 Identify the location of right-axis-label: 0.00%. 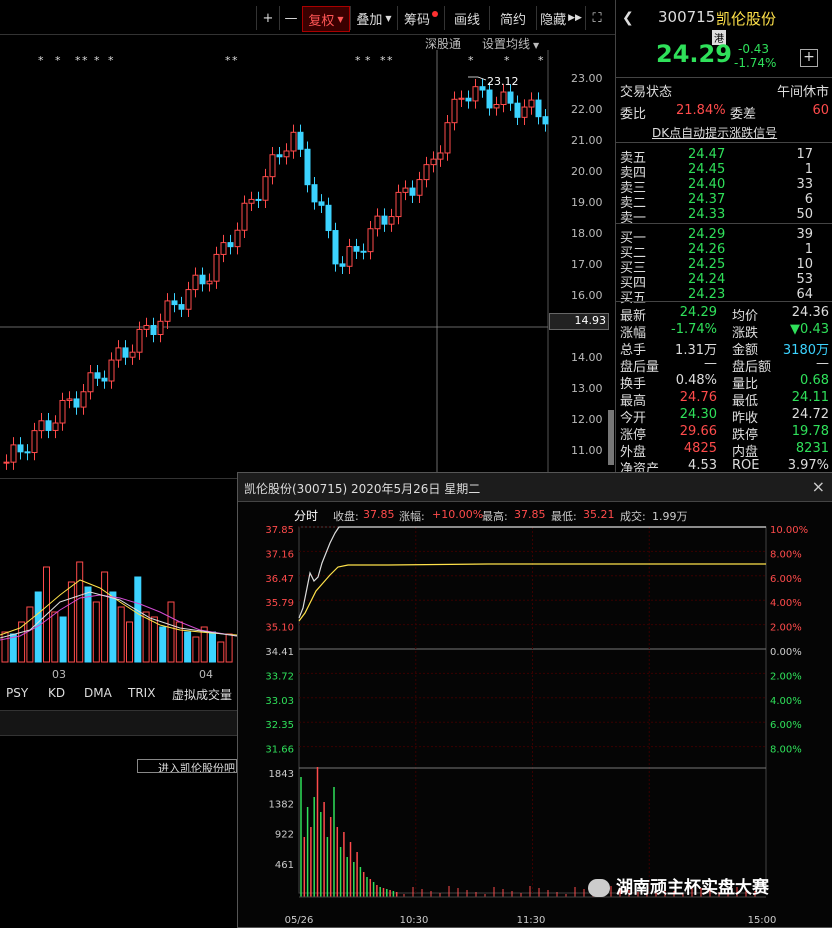
(786, 652).